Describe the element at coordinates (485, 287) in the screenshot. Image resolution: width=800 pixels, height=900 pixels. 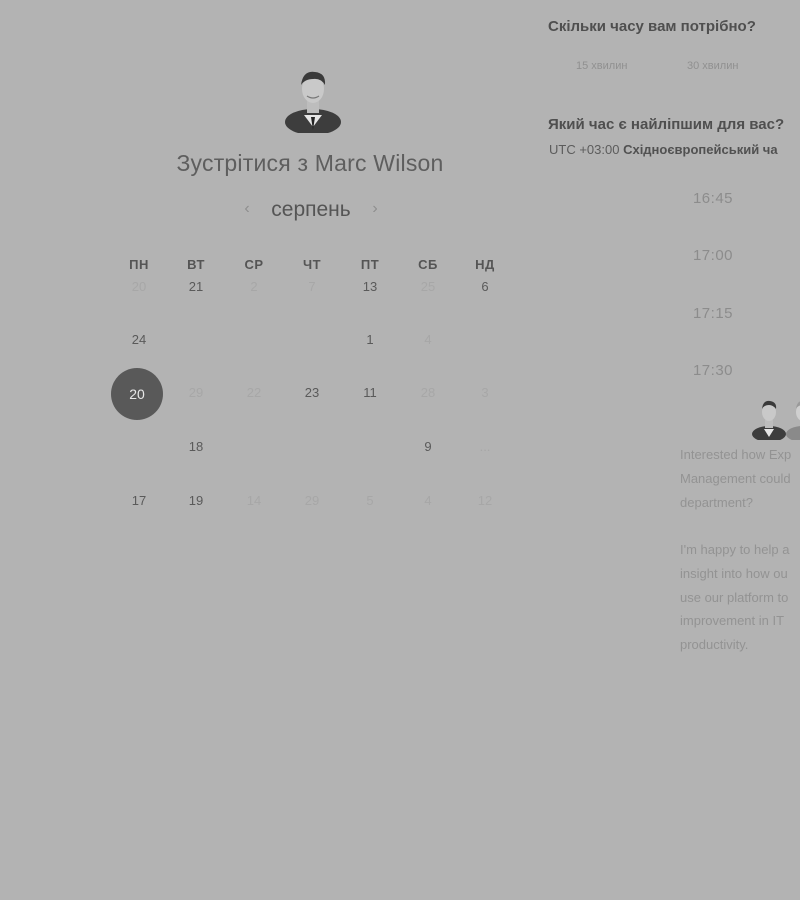
I see `calendar-day: 6` at that location.